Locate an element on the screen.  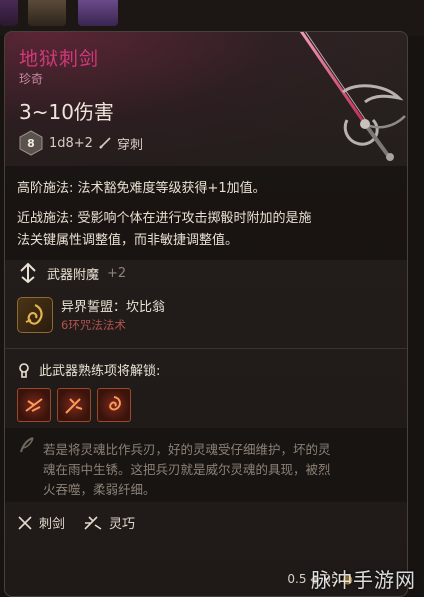
flourish-icon is located at coordinates (74, 405).